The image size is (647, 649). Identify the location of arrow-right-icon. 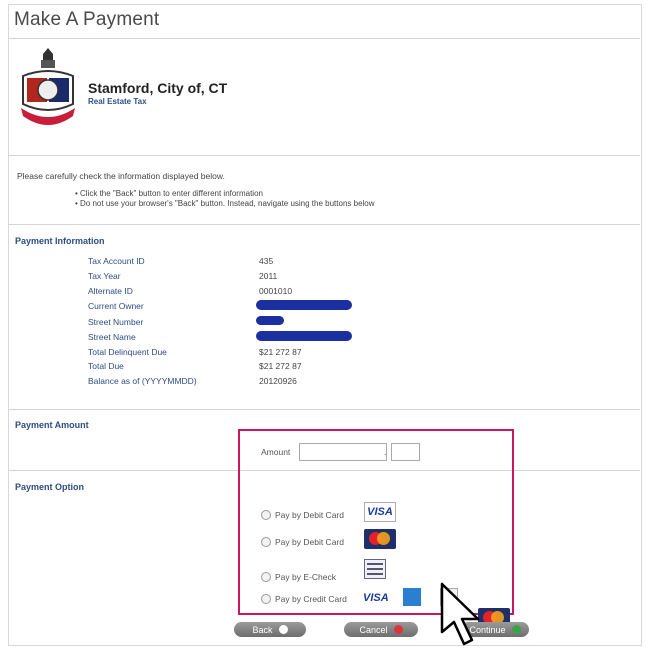
(516, 629).